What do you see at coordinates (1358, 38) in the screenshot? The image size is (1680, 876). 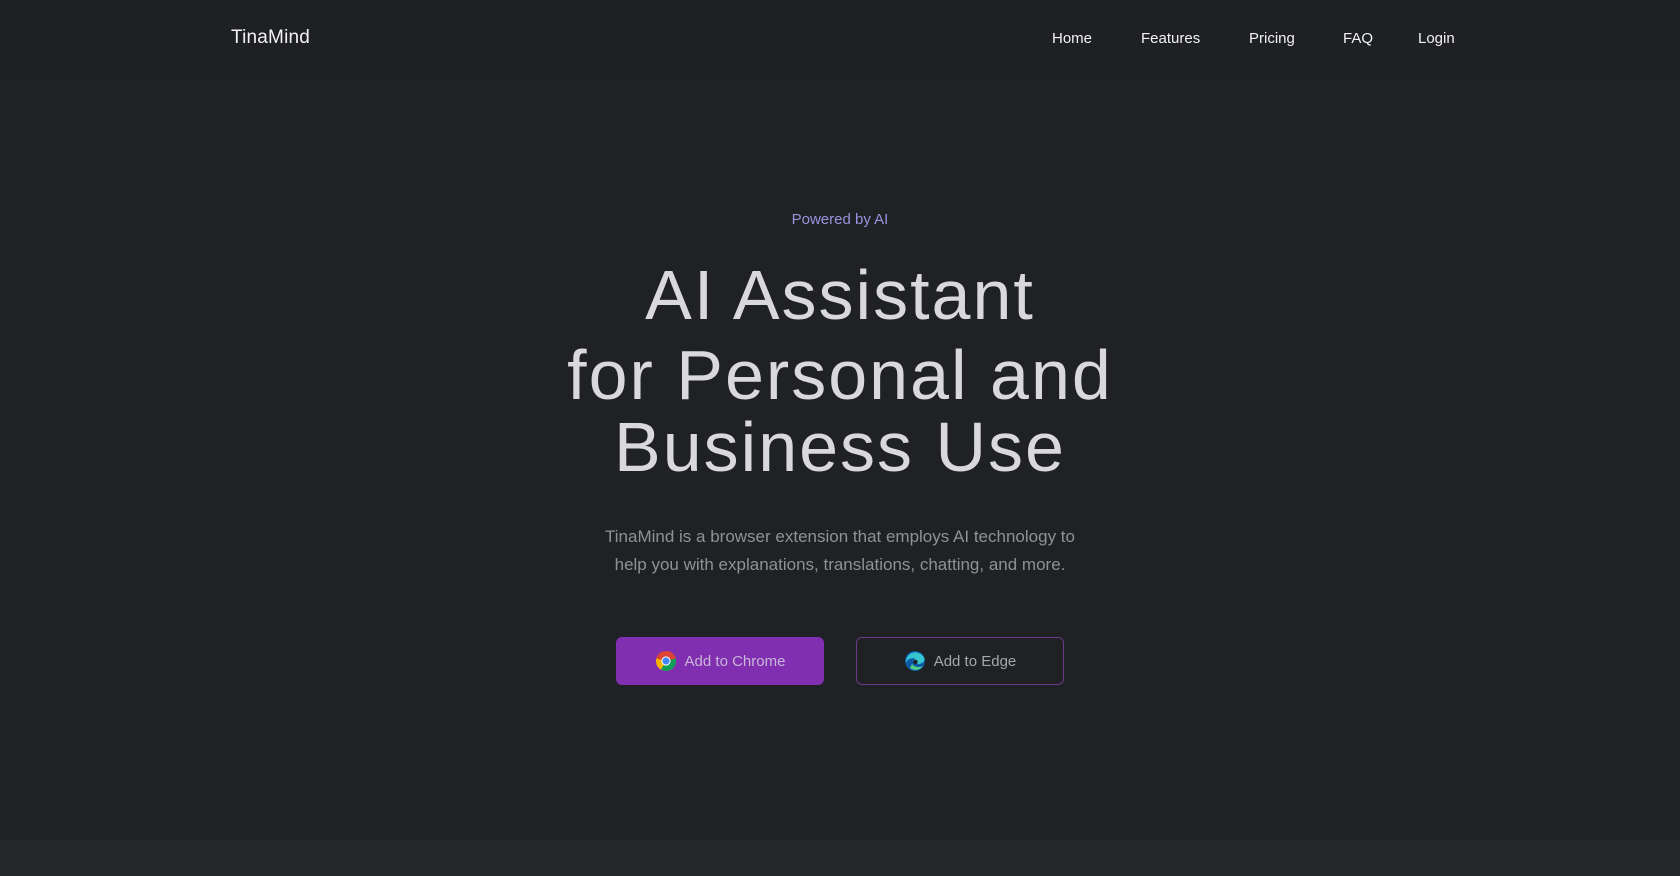 I see `nav-item-faq: FAQ` at bounding box center [1358, 38].